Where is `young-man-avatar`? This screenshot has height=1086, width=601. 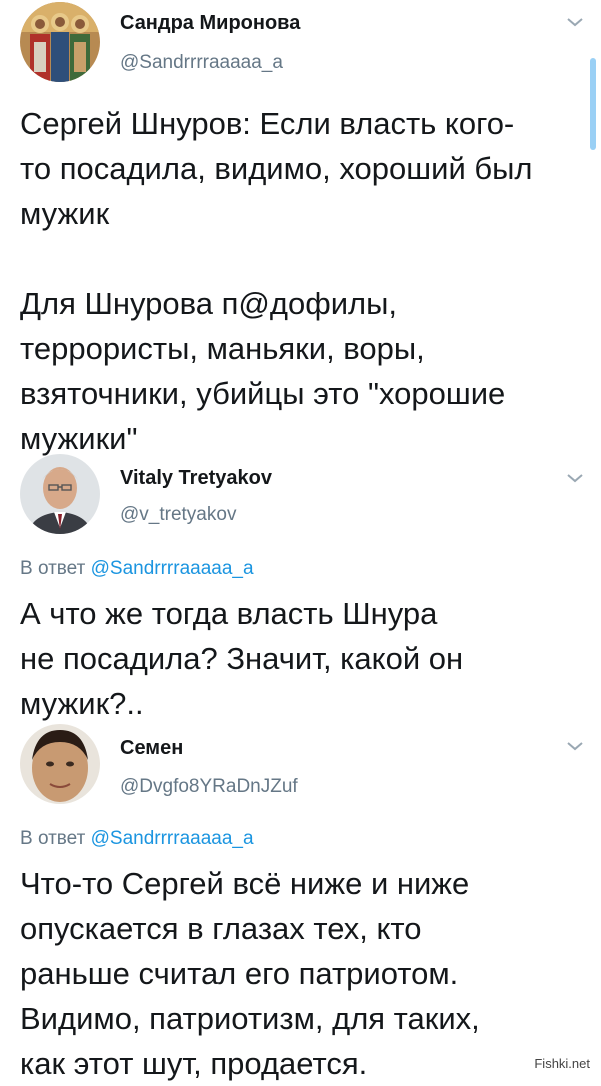
young-man-avatar is located at coordinates (60, 764).